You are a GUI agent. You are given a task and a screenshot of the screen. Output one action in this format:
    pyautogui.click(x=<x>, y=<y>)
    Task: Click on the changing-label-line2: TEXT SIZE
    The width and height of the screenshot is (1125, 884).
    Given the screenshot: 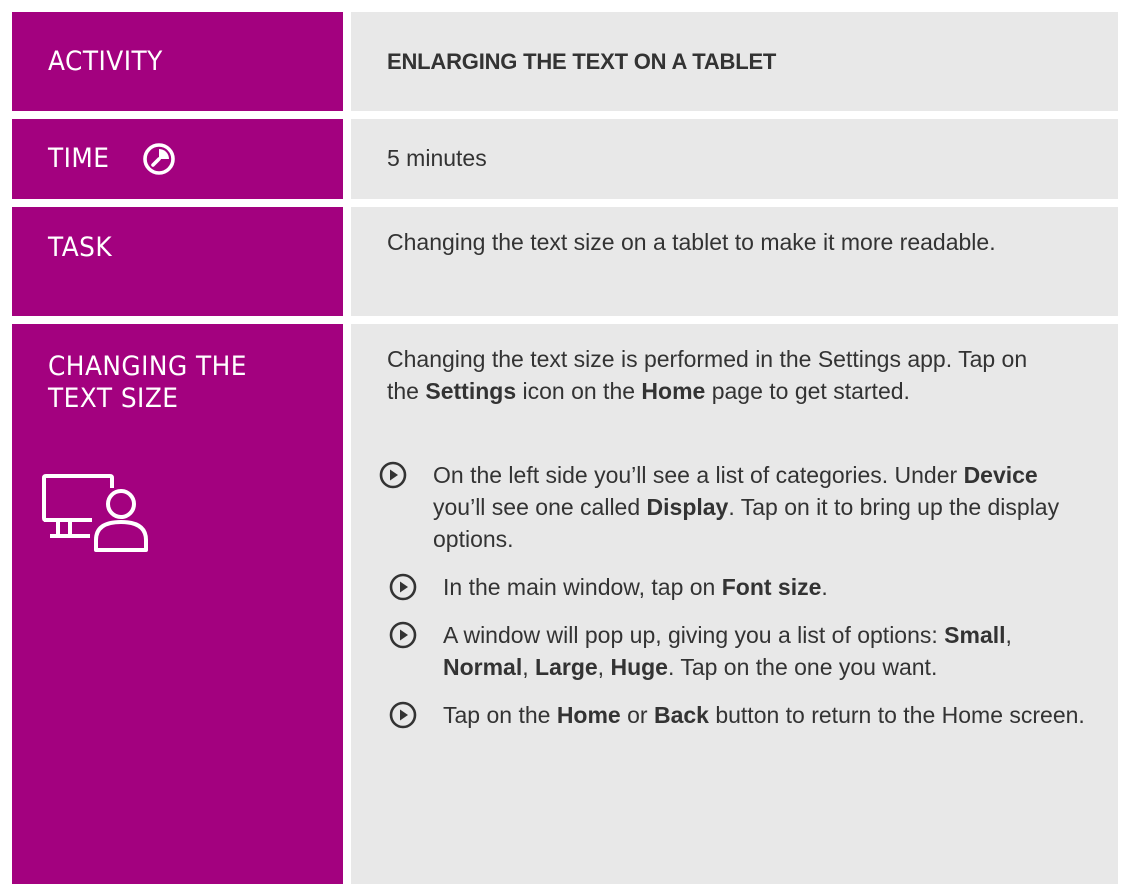 What is the action you would take?
    pyautogui.click(x=113, y=398)
    